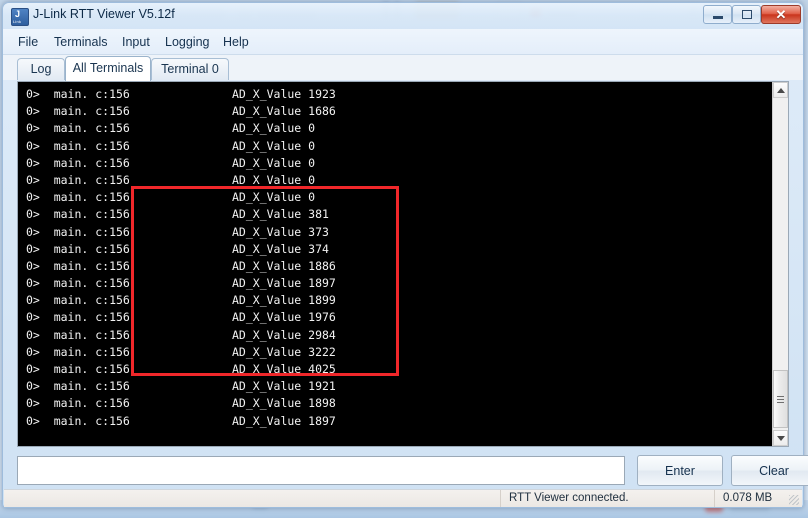  I want to click on log-line-value: AD_X_Value 1921, so click(284, 386).